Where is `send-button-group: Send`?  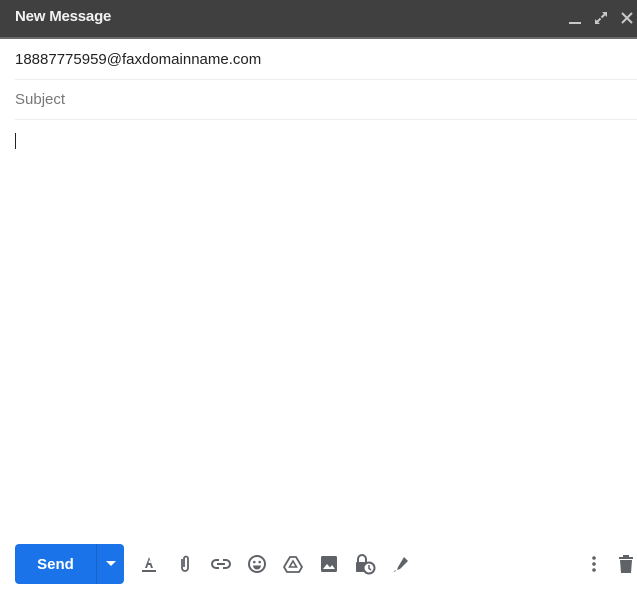
send-button-group: Send is located at coordinates (69, 564).